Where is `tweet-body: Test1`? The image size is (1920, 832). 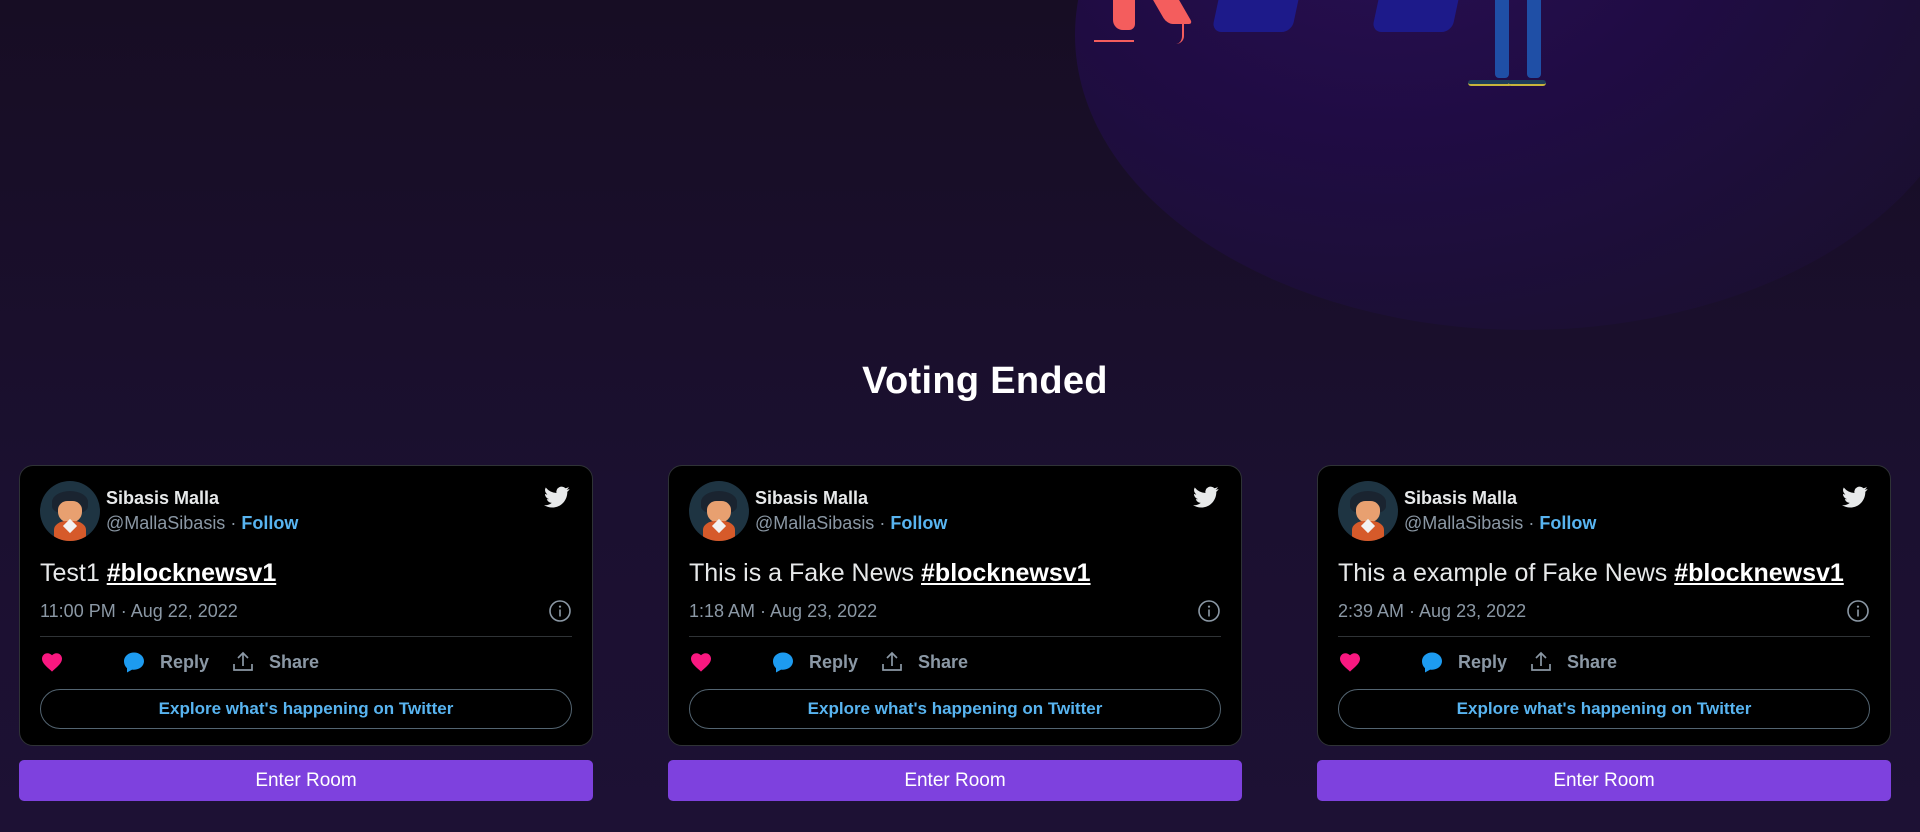
tweet-body: Test1 is located at coordinates (73, 573).